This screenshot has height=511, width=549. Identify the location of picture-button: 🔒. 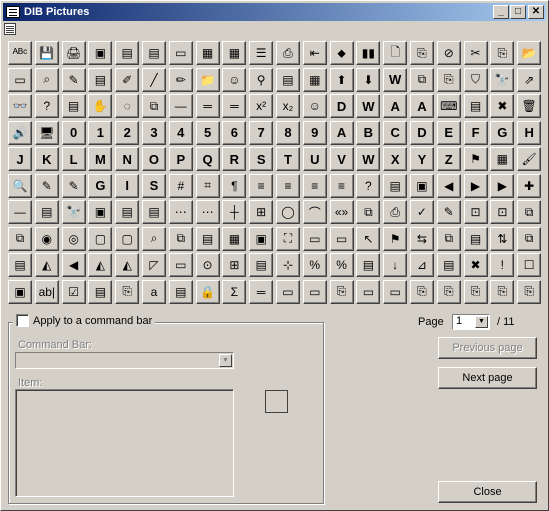
(207, 291).